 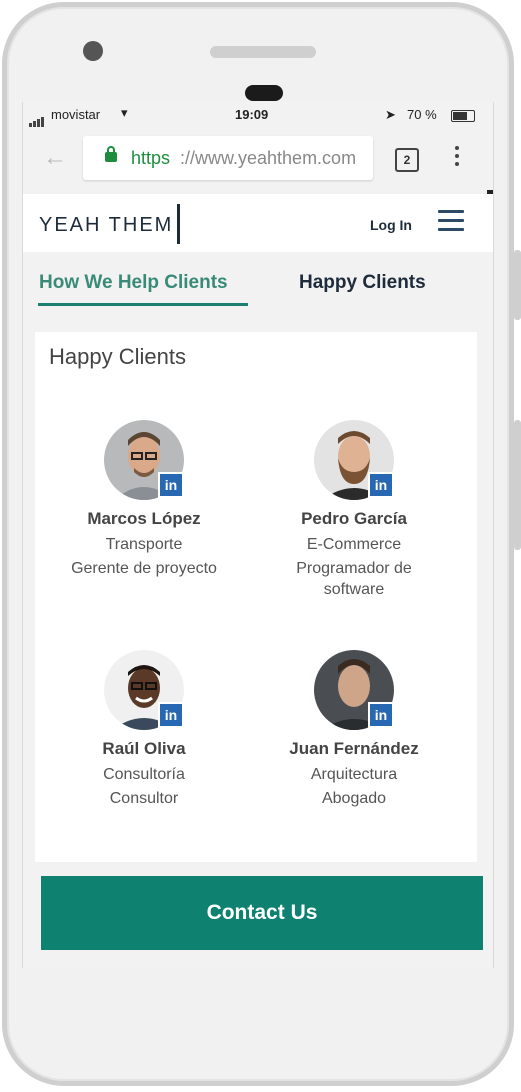 What do you see at coordinates (354, 518) in the screenshot?
I see `client-name: Pedro García` at bounding box center [354, 518].